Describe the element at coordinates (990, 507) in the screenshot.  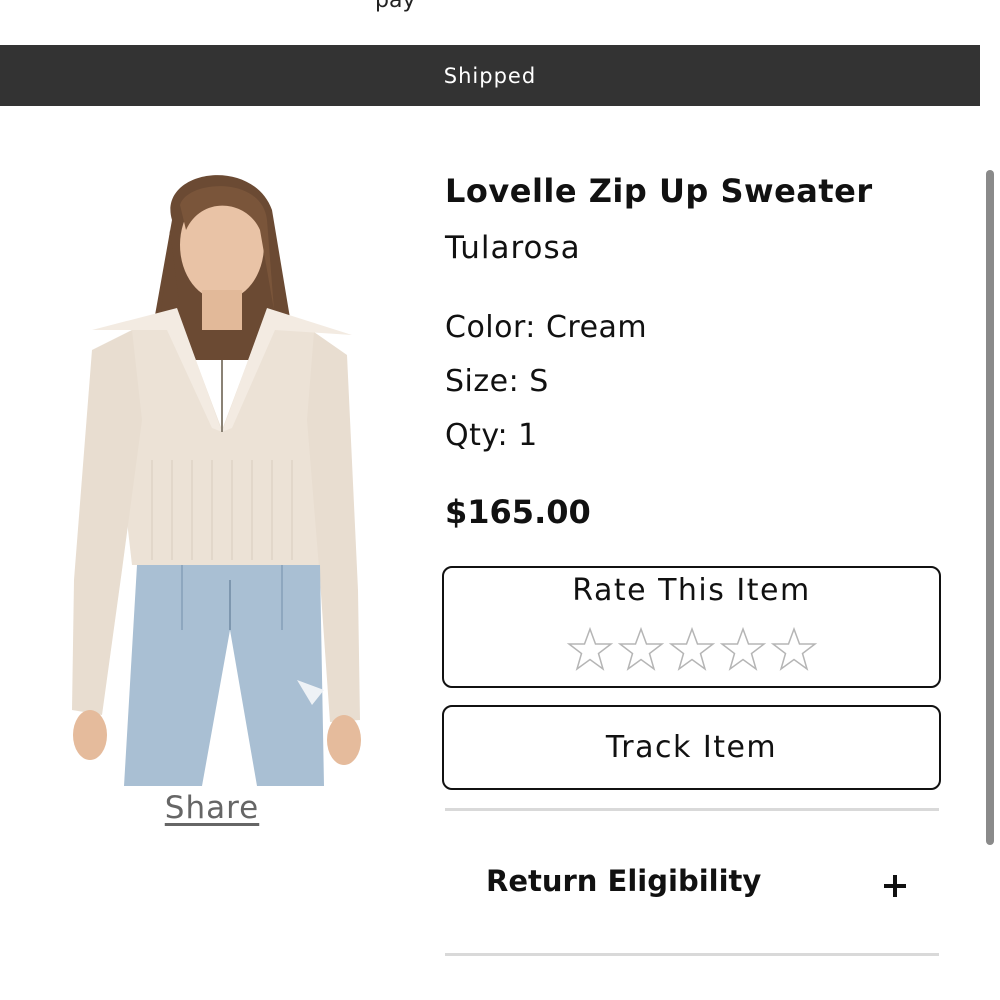
I see `scrollbar` at that location.